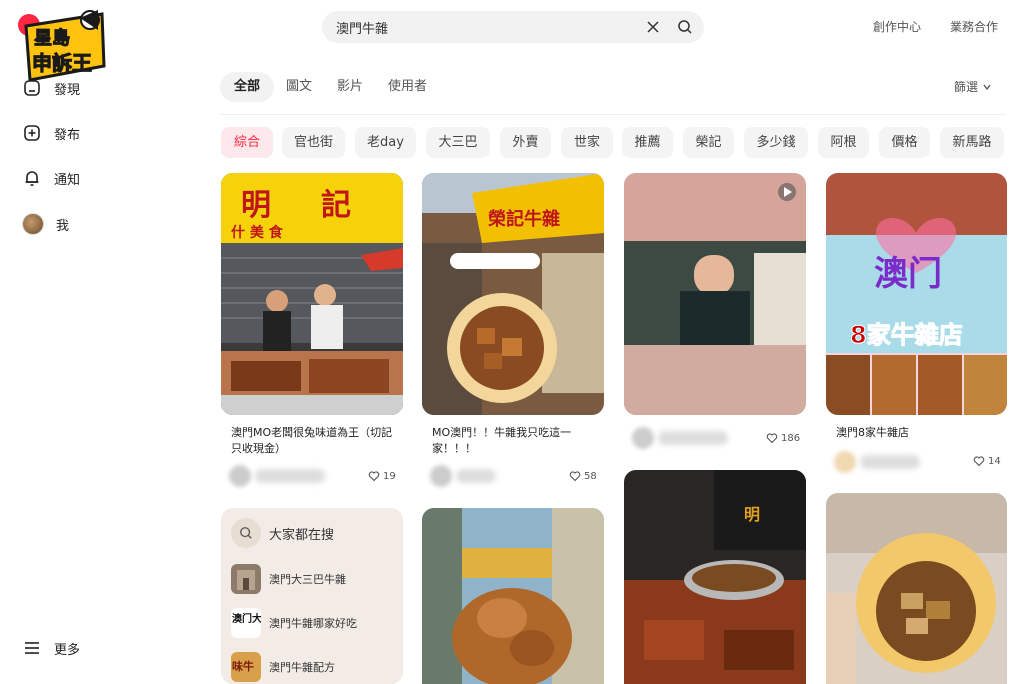 Image resolution: width=1024 pixels, height=684 pixels. Describe the element at coordinates (613, 92) in the screenshot. I see `result-tabs: 全部 圖文 影片 使用者 篩選` at that location.